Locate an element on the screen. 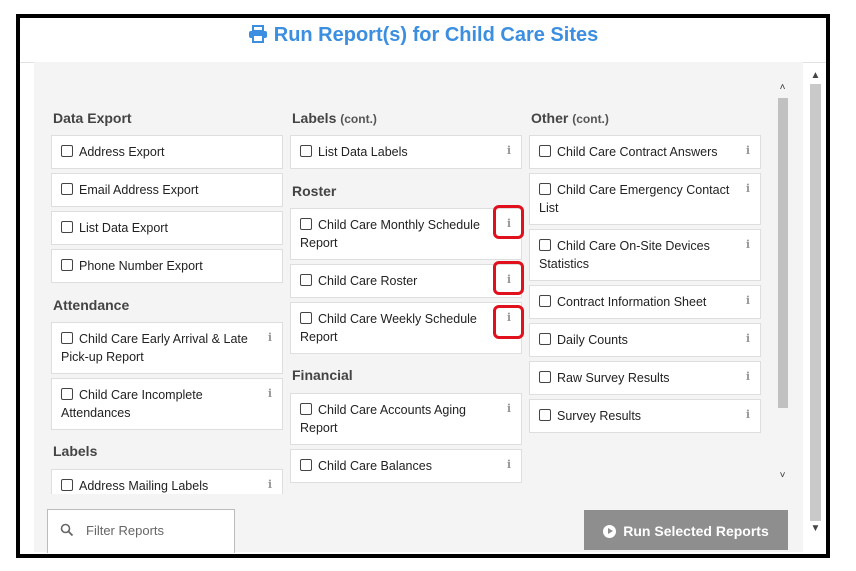 This screenshot has width=856, height=571. scroll-up-icon: ˄ is located at coordinates (782, 88).